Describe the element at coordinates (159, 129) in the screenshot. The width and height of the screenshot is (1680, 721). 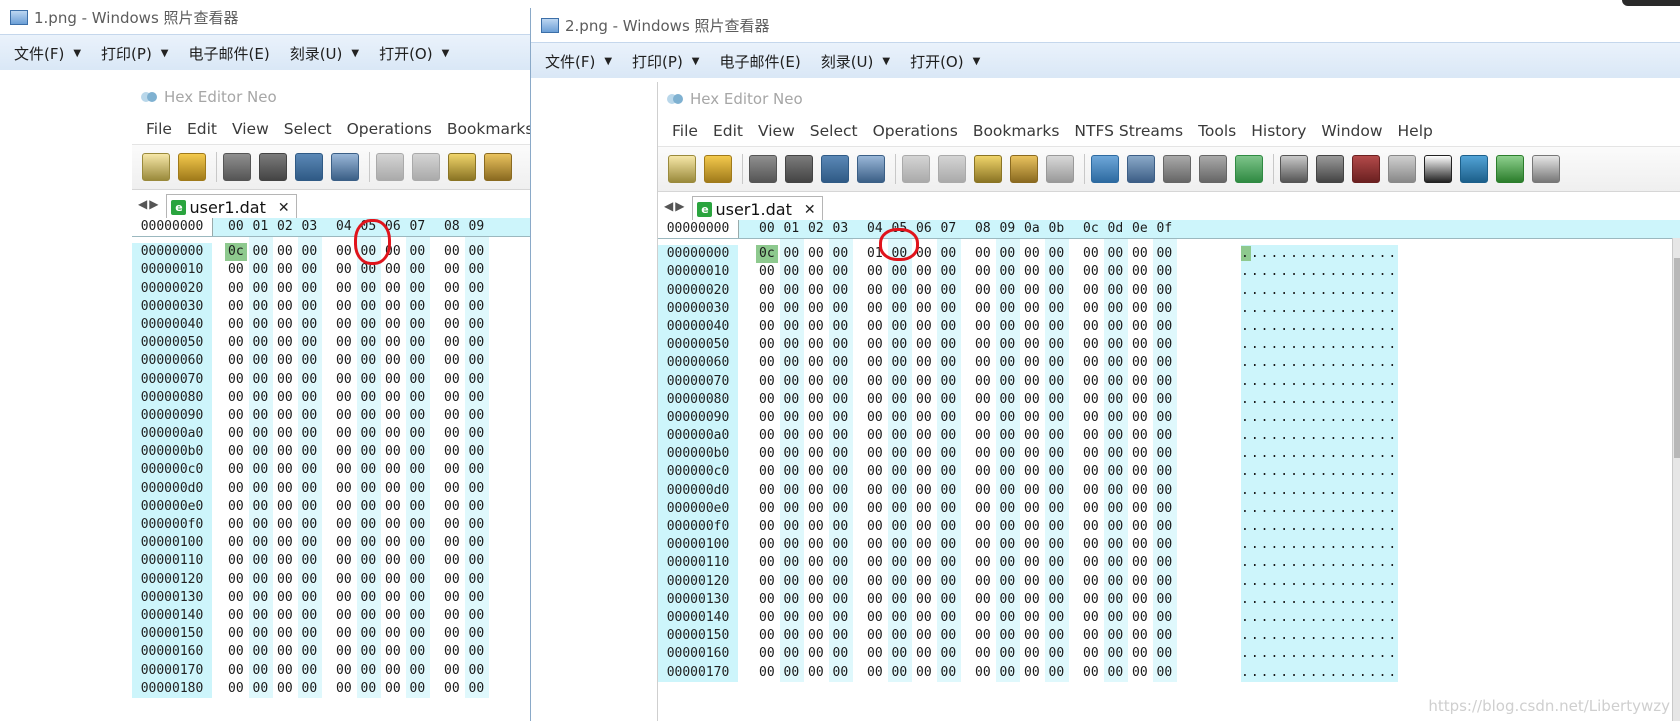
I see `hex-menu-item: File` at that location.